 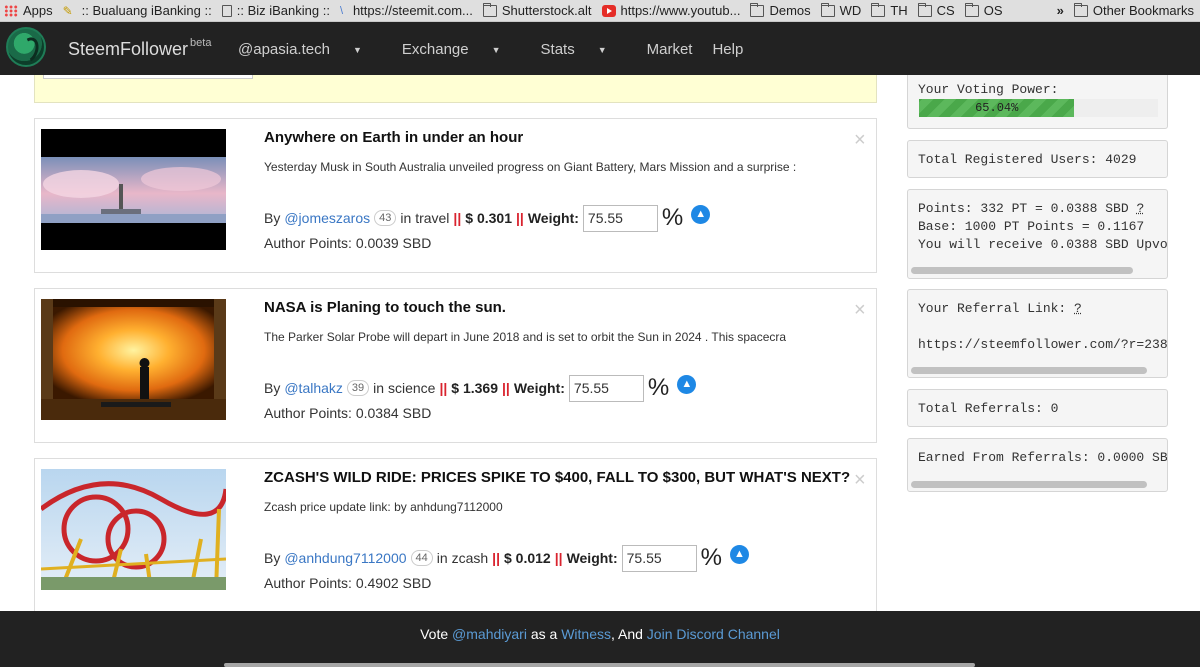 What do you see at coordinates (29, 10) in the screenshot?
I see `bookmark-apps: Apps` at bounding box center [29, 10].